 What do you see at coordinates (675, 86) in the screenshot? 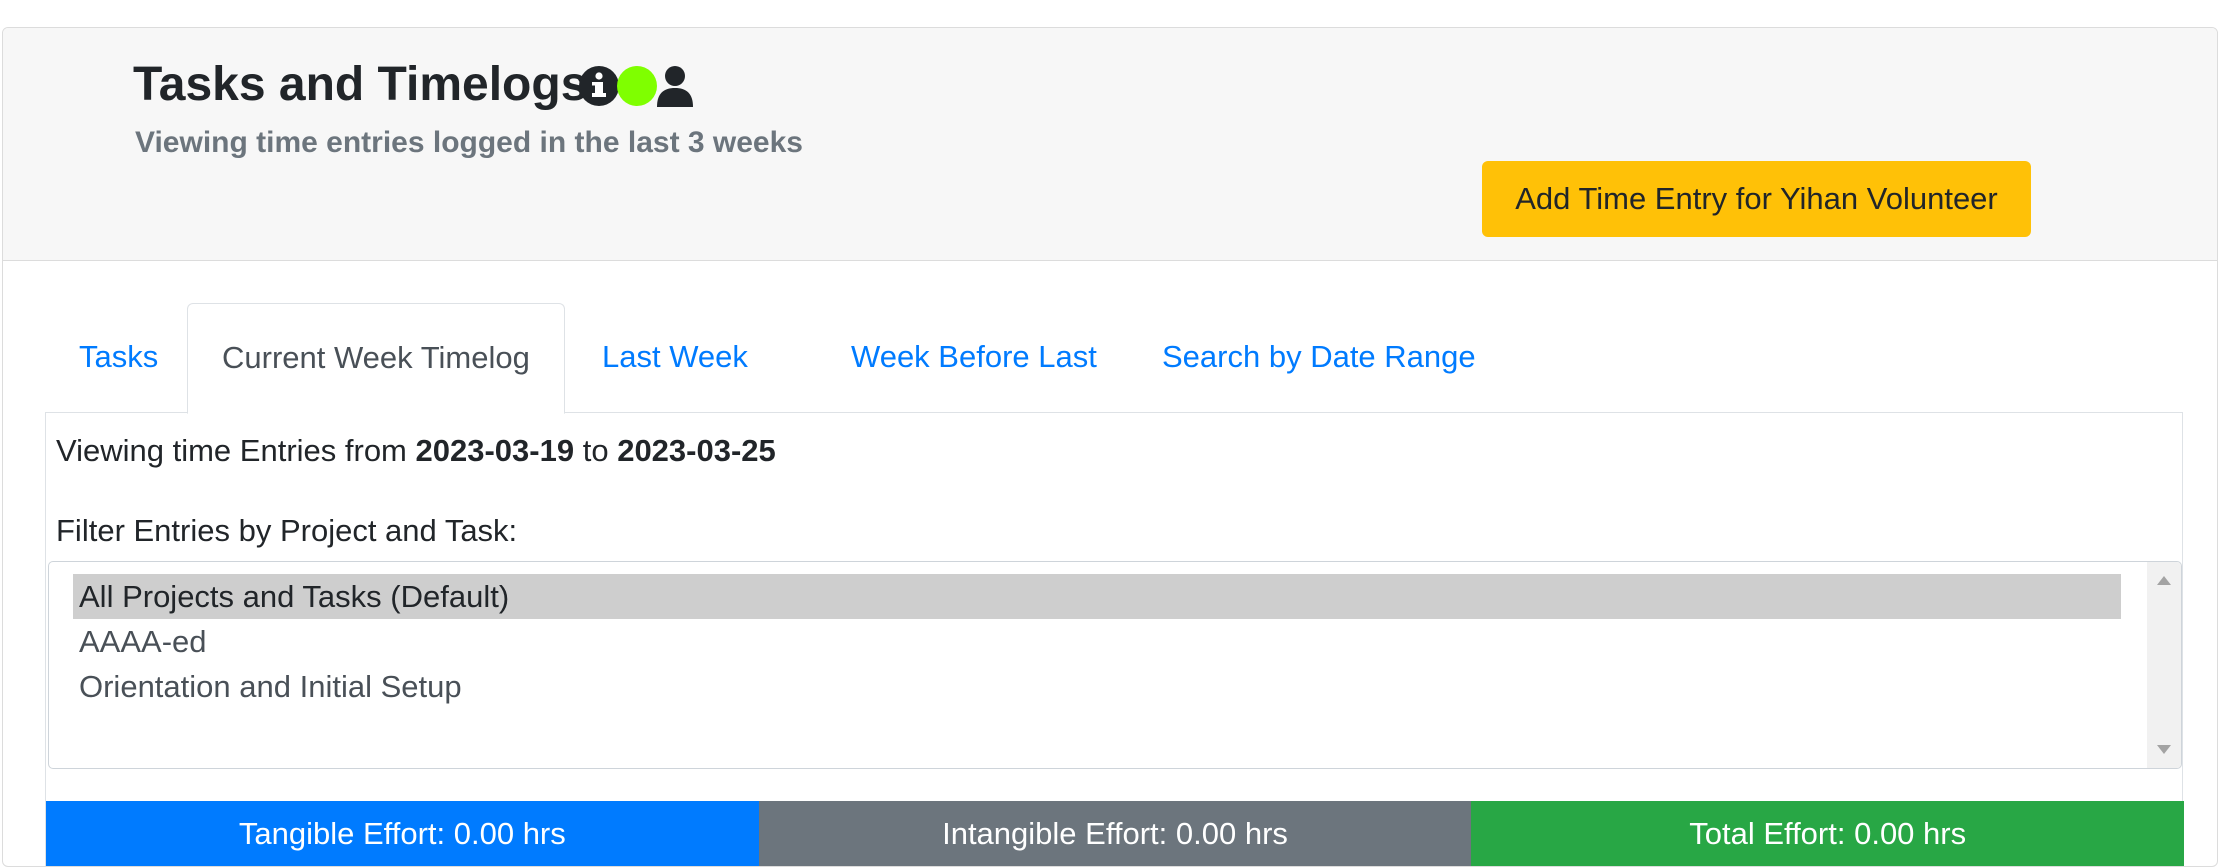
I see `user-icon` at bounding box center [675, 86].